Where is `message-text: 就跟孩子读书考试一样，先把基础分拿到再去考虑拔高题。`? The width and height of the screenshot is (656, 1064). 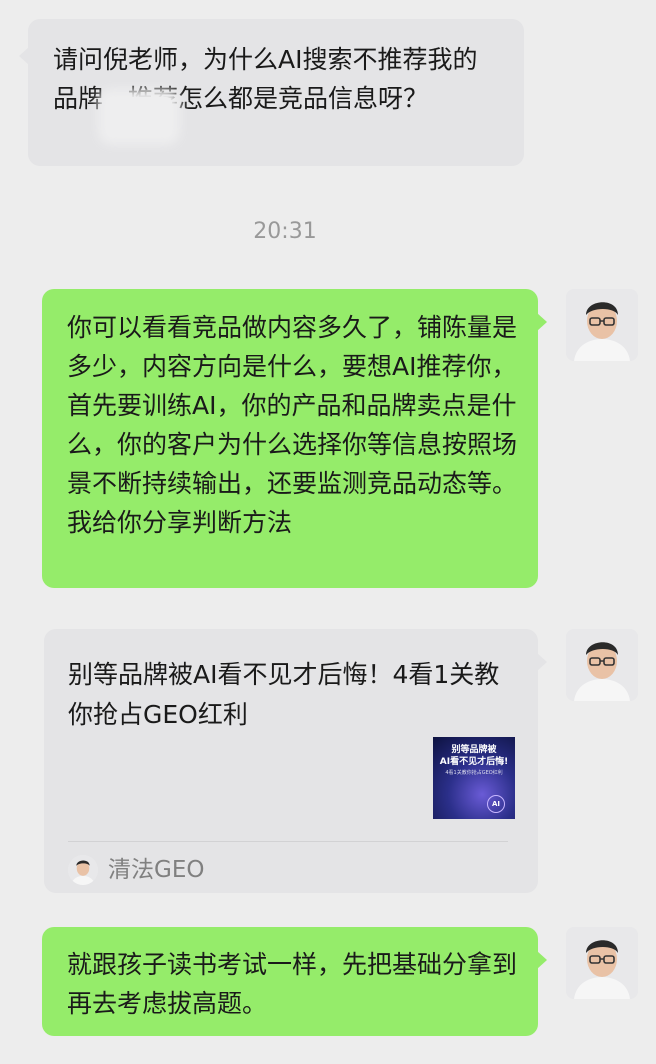
message-text: 就跟孩子读书考试一样，先把基础分拿到再去考虑拔高题。 is located at coordinates (292, 984).